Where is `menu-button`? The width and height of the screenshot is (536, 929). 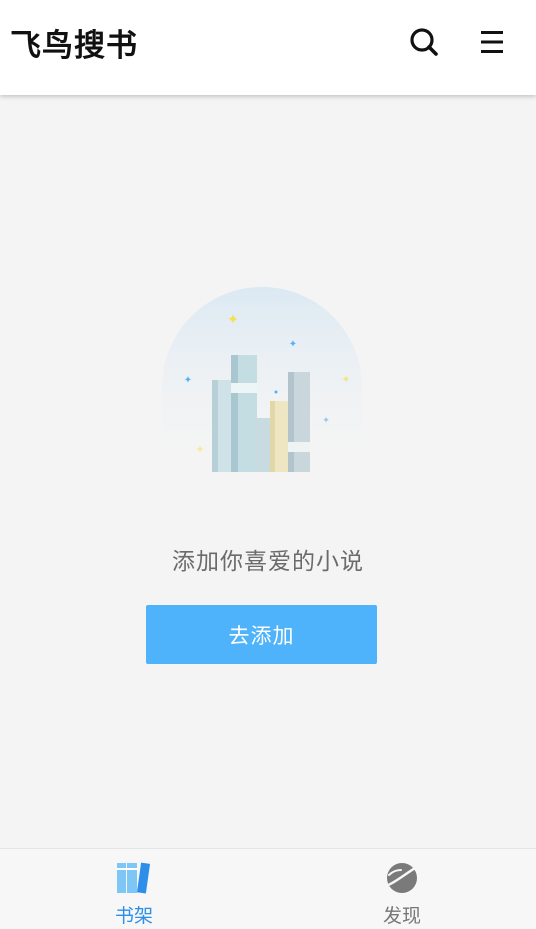
menu-button is located at coordinates (492, 42).